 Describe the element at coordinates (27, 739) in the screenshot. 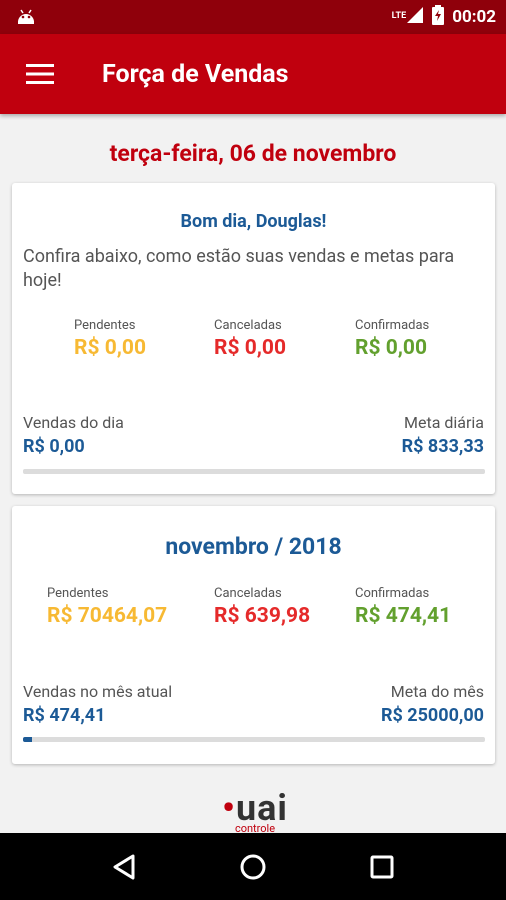

I see `monthly-progress-fill` at that location.